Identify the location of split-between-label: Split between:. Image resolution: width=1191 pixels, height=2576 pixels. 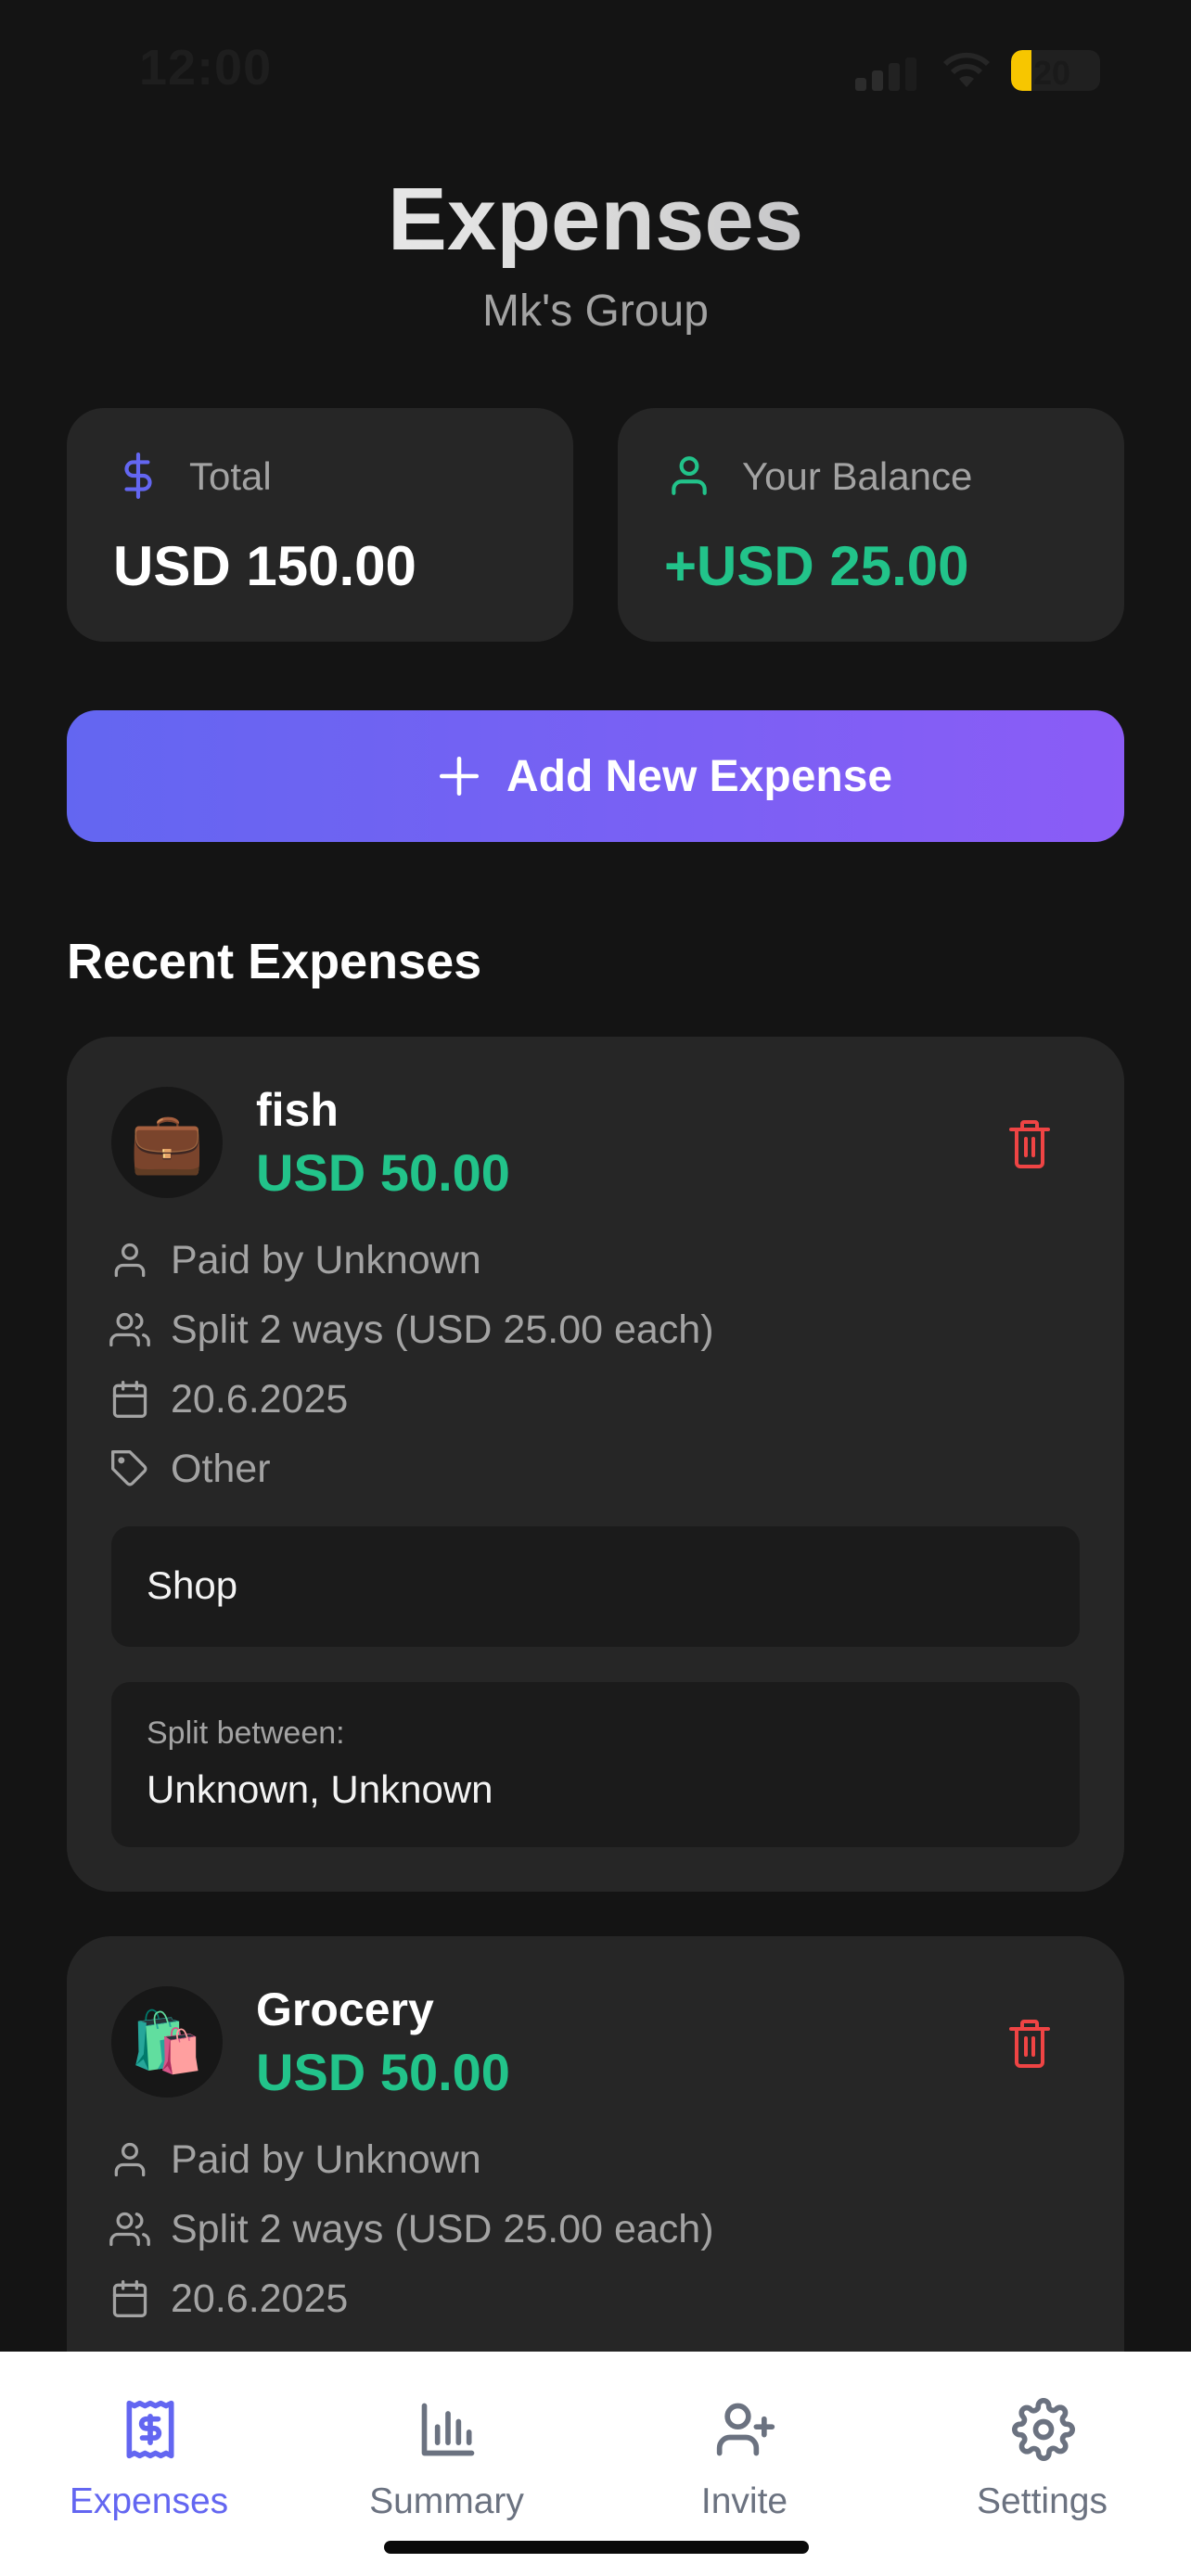
(246, 1733).